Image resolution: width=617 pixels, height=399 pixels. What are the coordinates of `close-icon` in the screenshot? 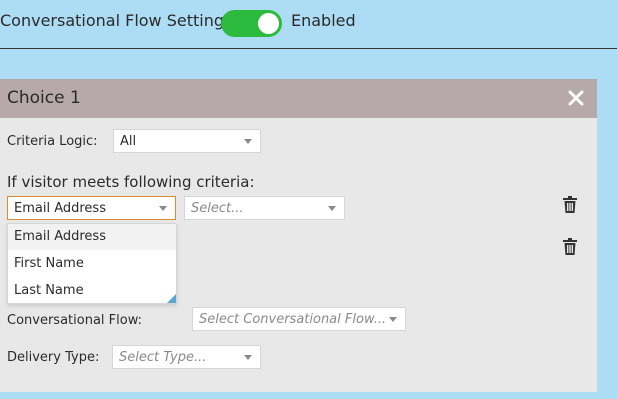 It's located at (576, 98).